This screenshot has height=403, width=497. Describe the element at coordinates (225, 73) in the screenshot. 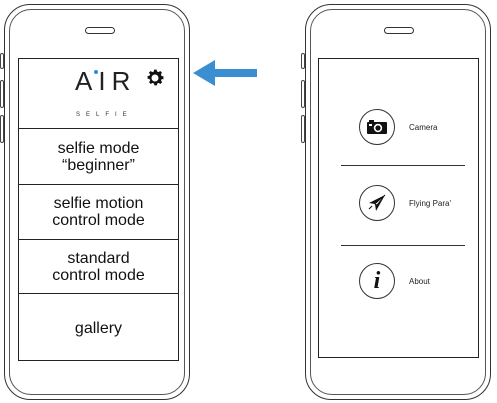

I see `pointer-arrow-icon` at that location.